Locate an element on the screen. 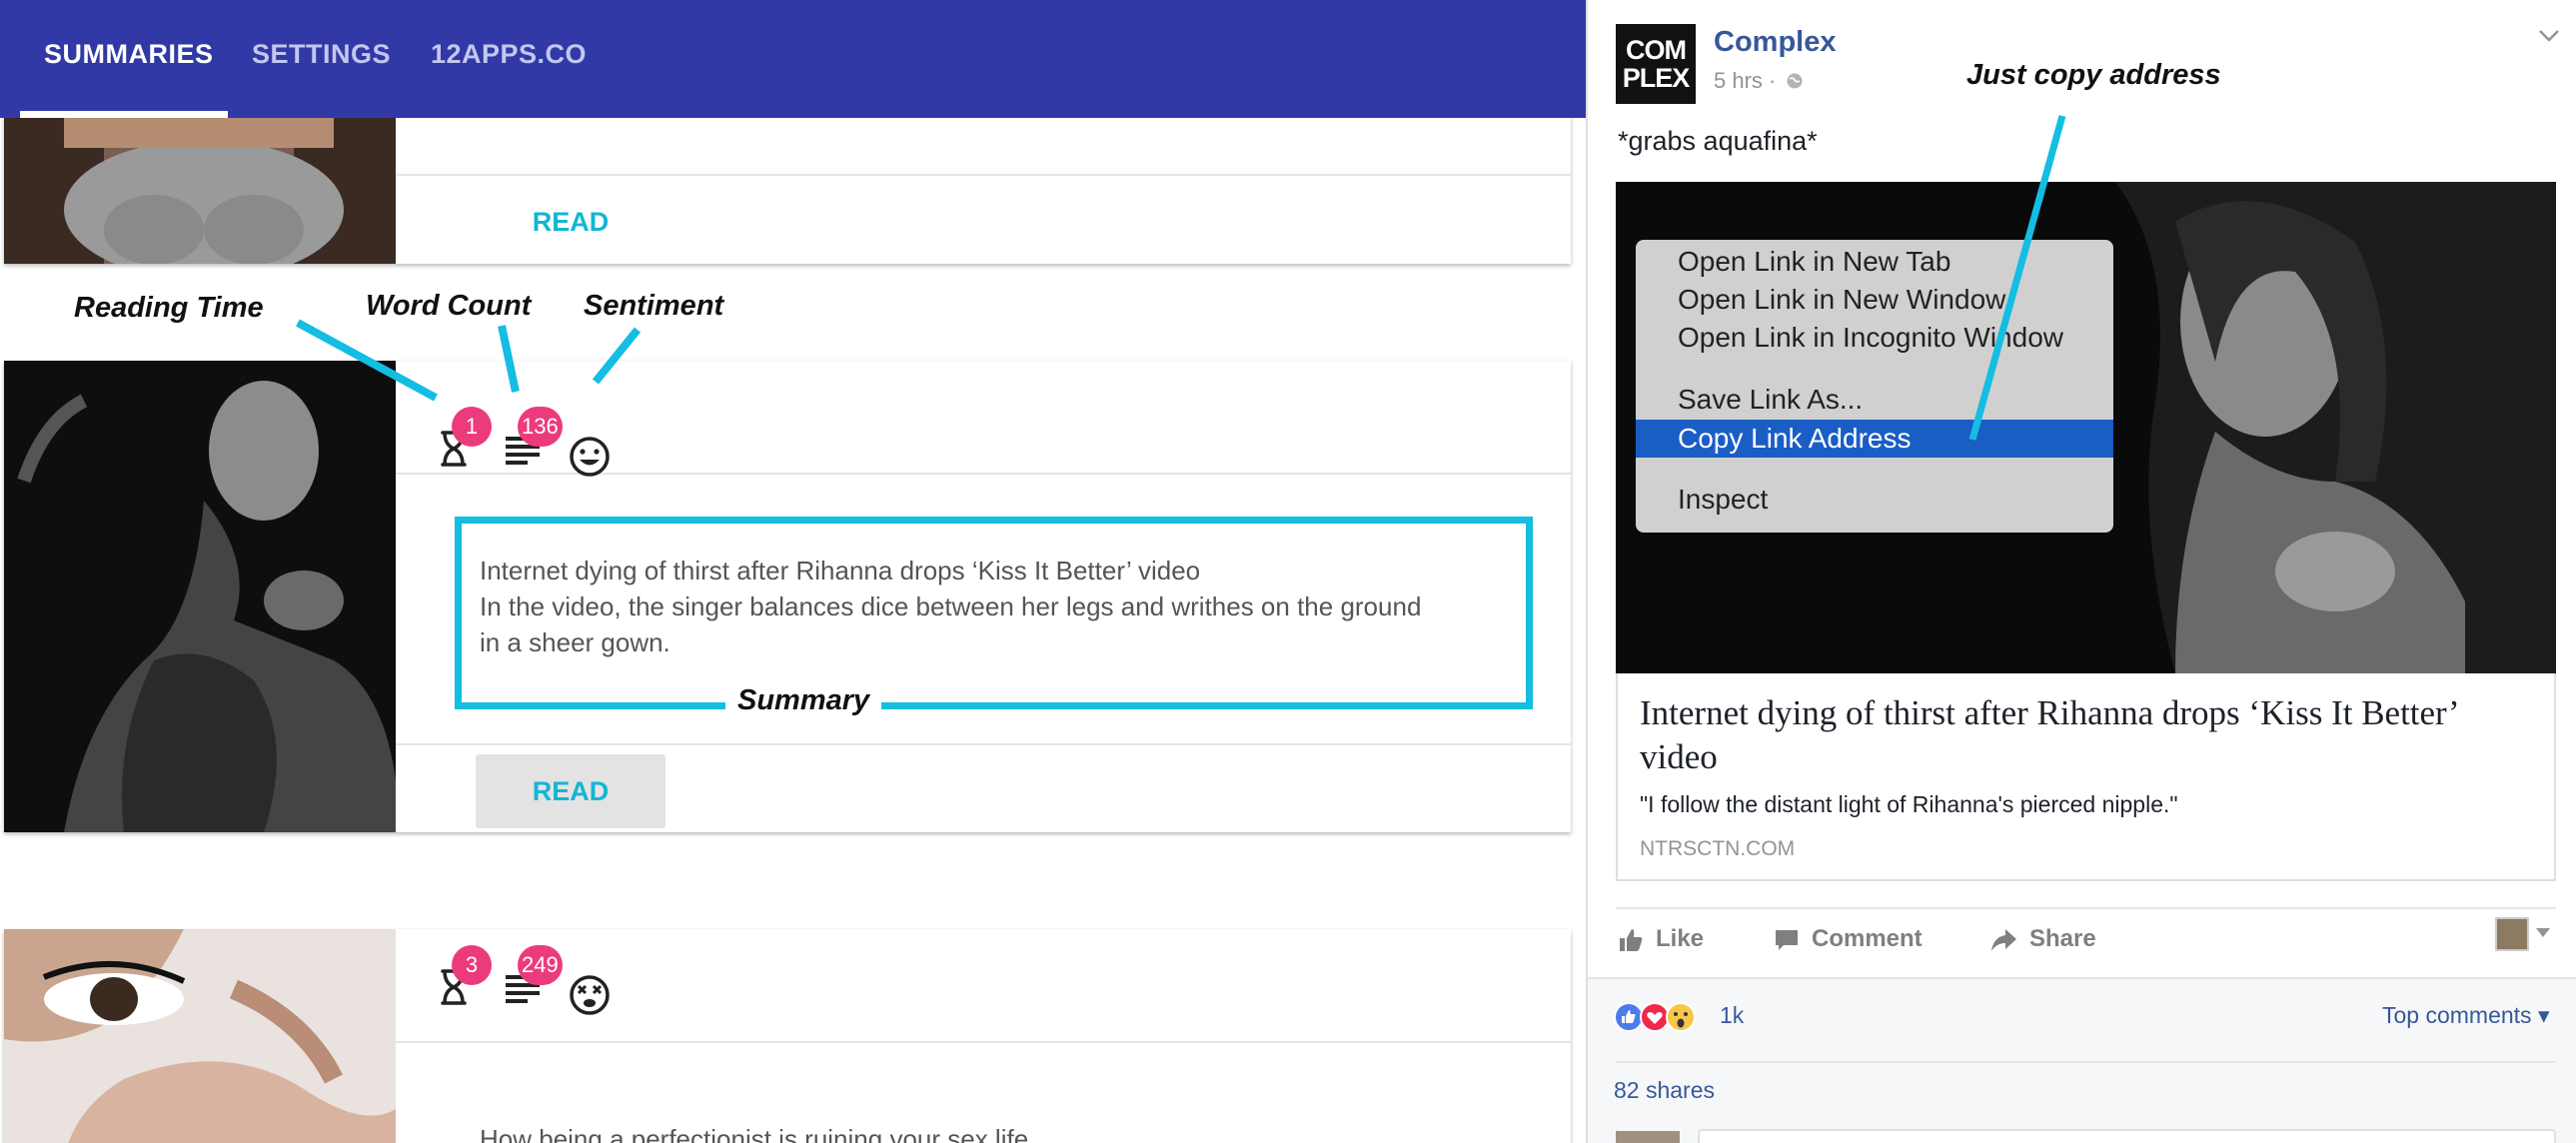 The width and height of the screenshot is (2576, 1143). comment-input is located at coordinates (2127, 1136).